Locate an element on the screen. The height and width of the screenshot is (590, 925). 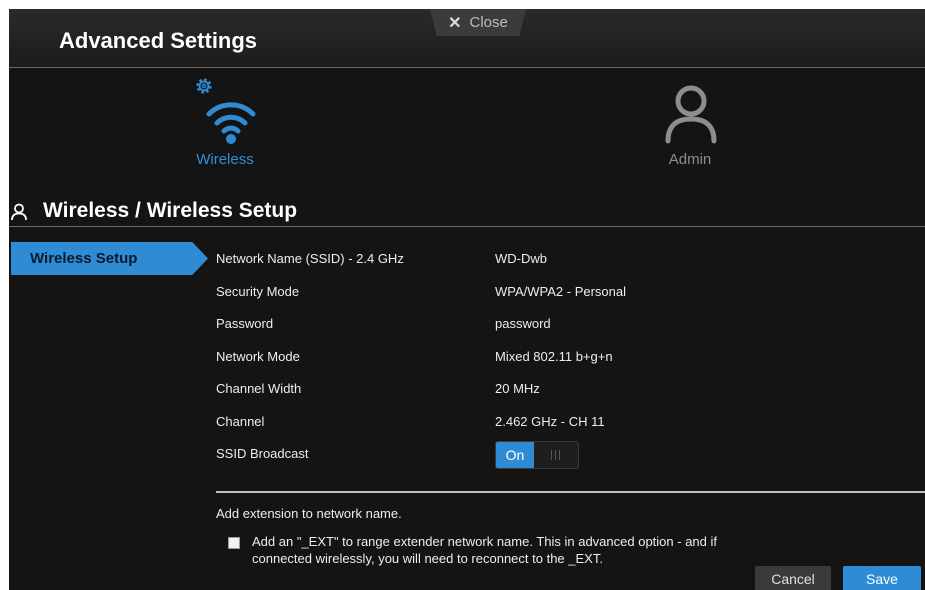
sidebar-item-wireless-setup: Wireless Setup is located at coordinates (109, 258).